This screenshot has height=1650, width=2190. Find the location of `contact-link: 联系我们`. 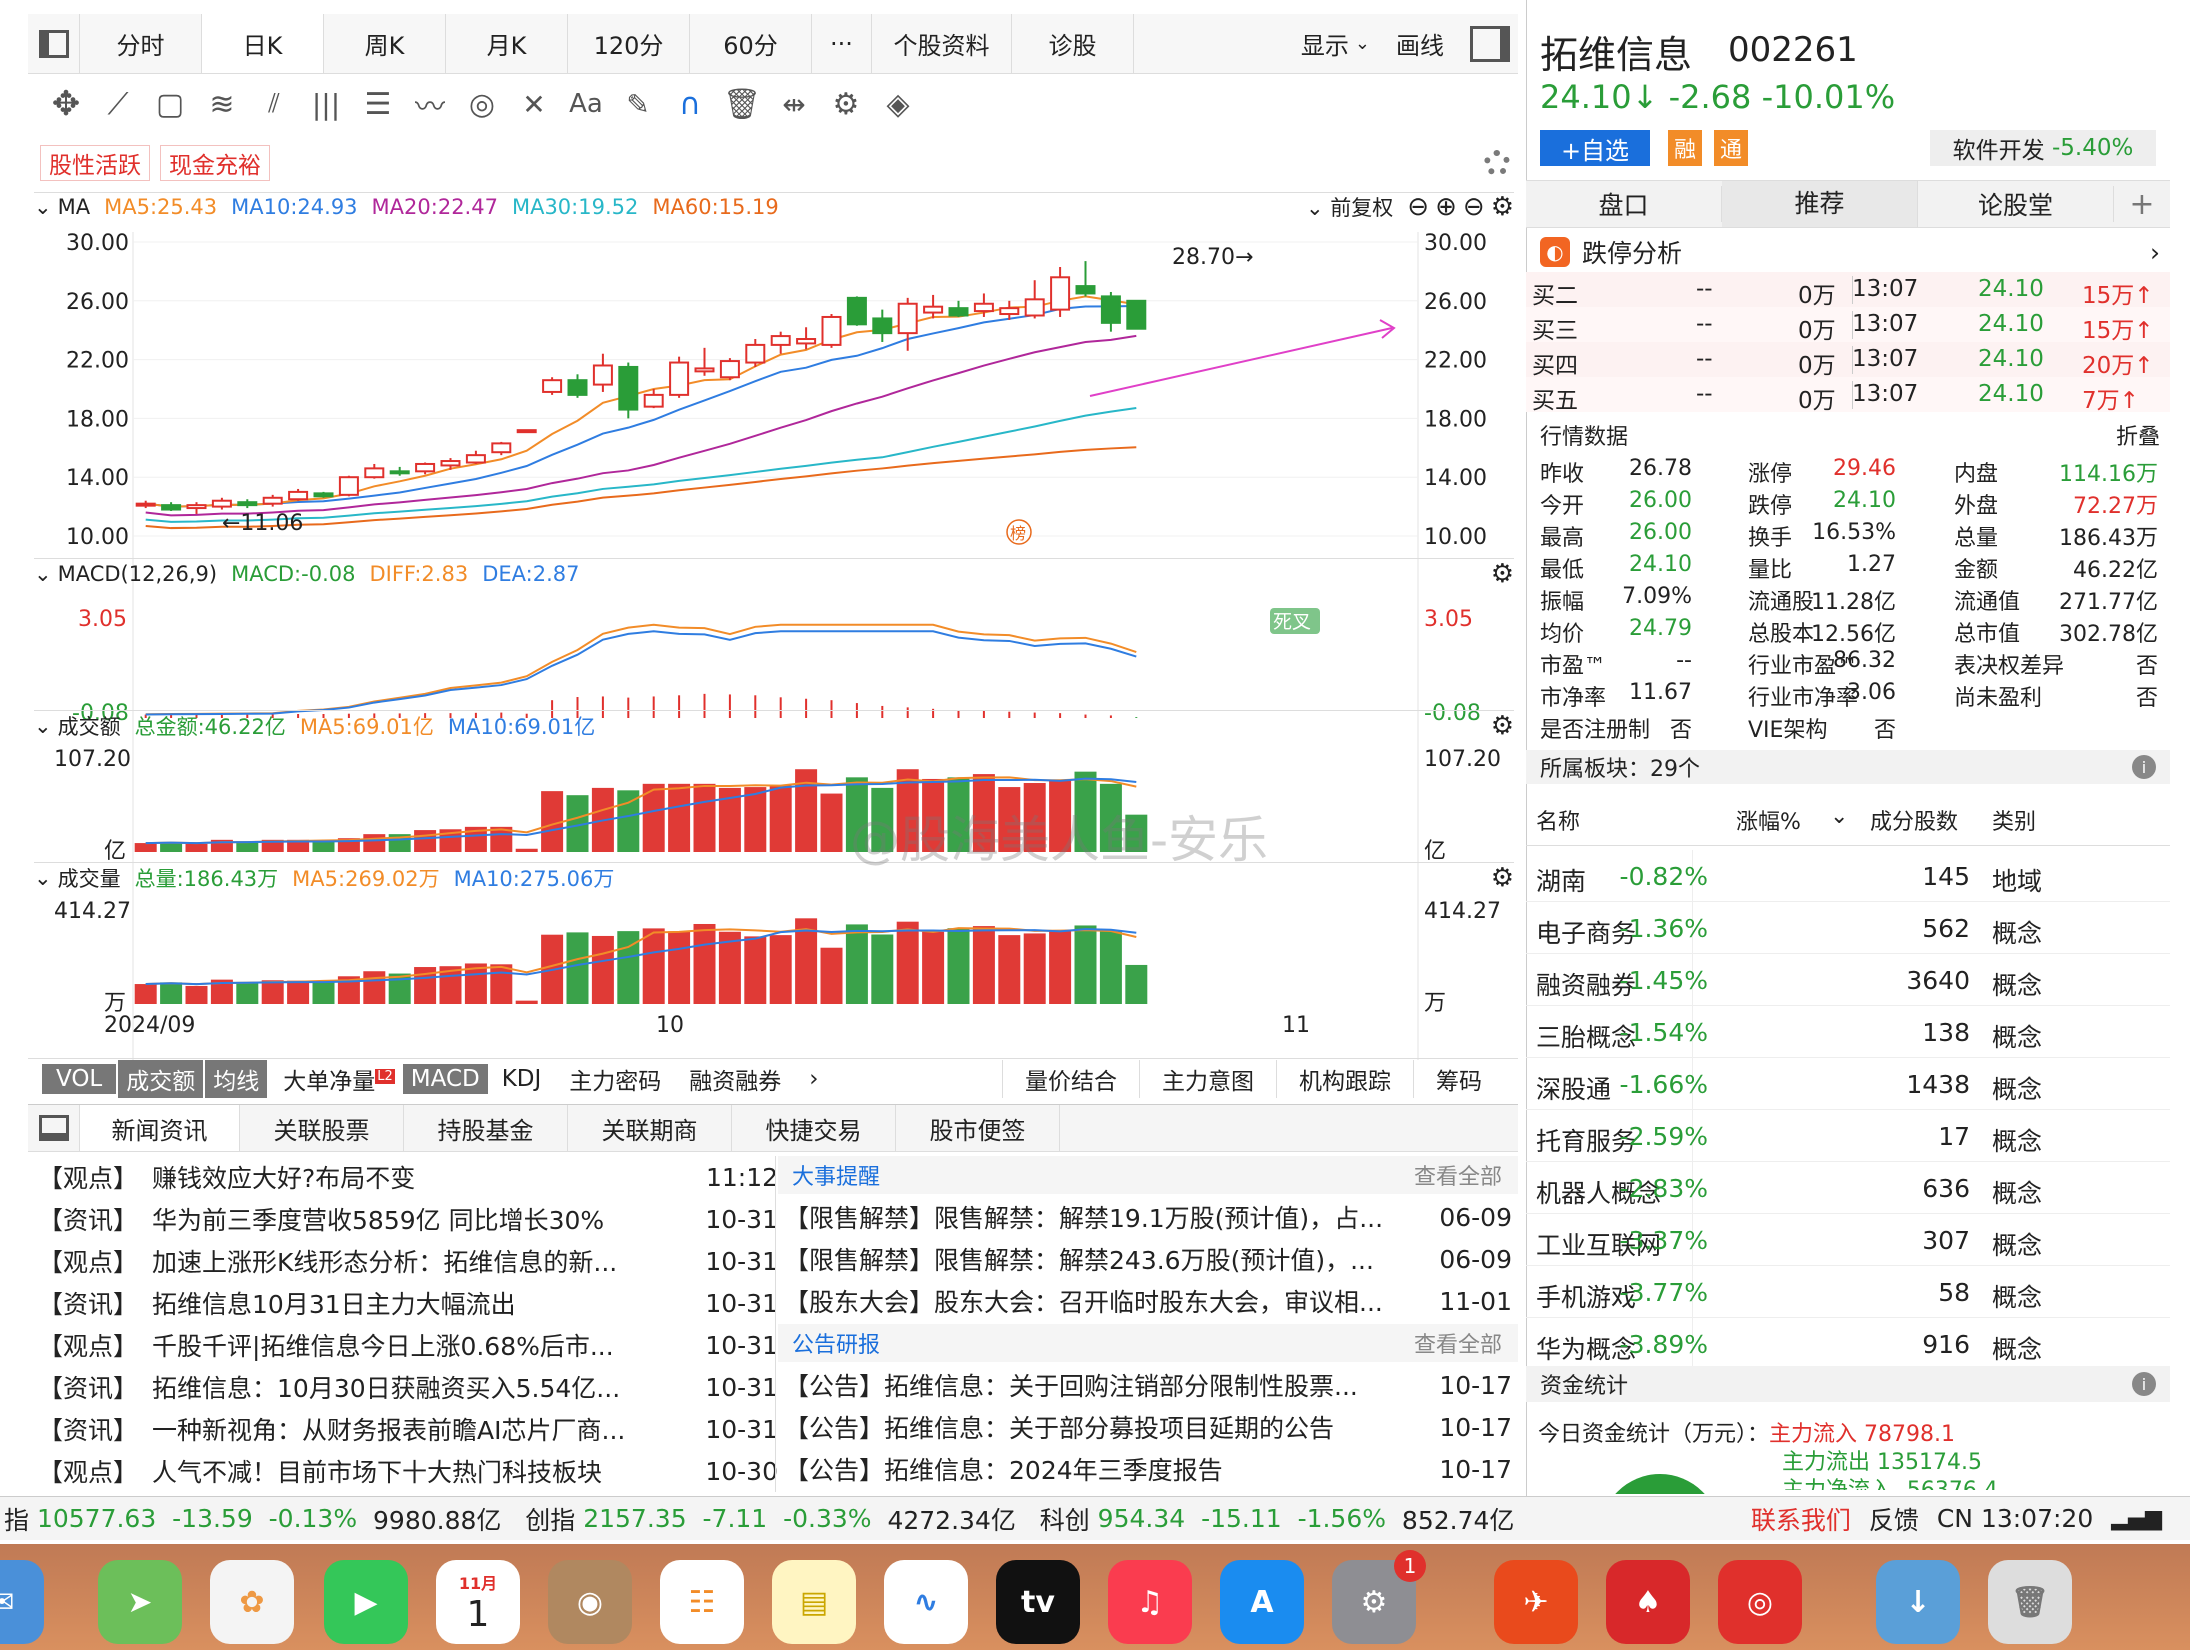

contact-link: 联系我们 is located at coordinates (1801, 1519).